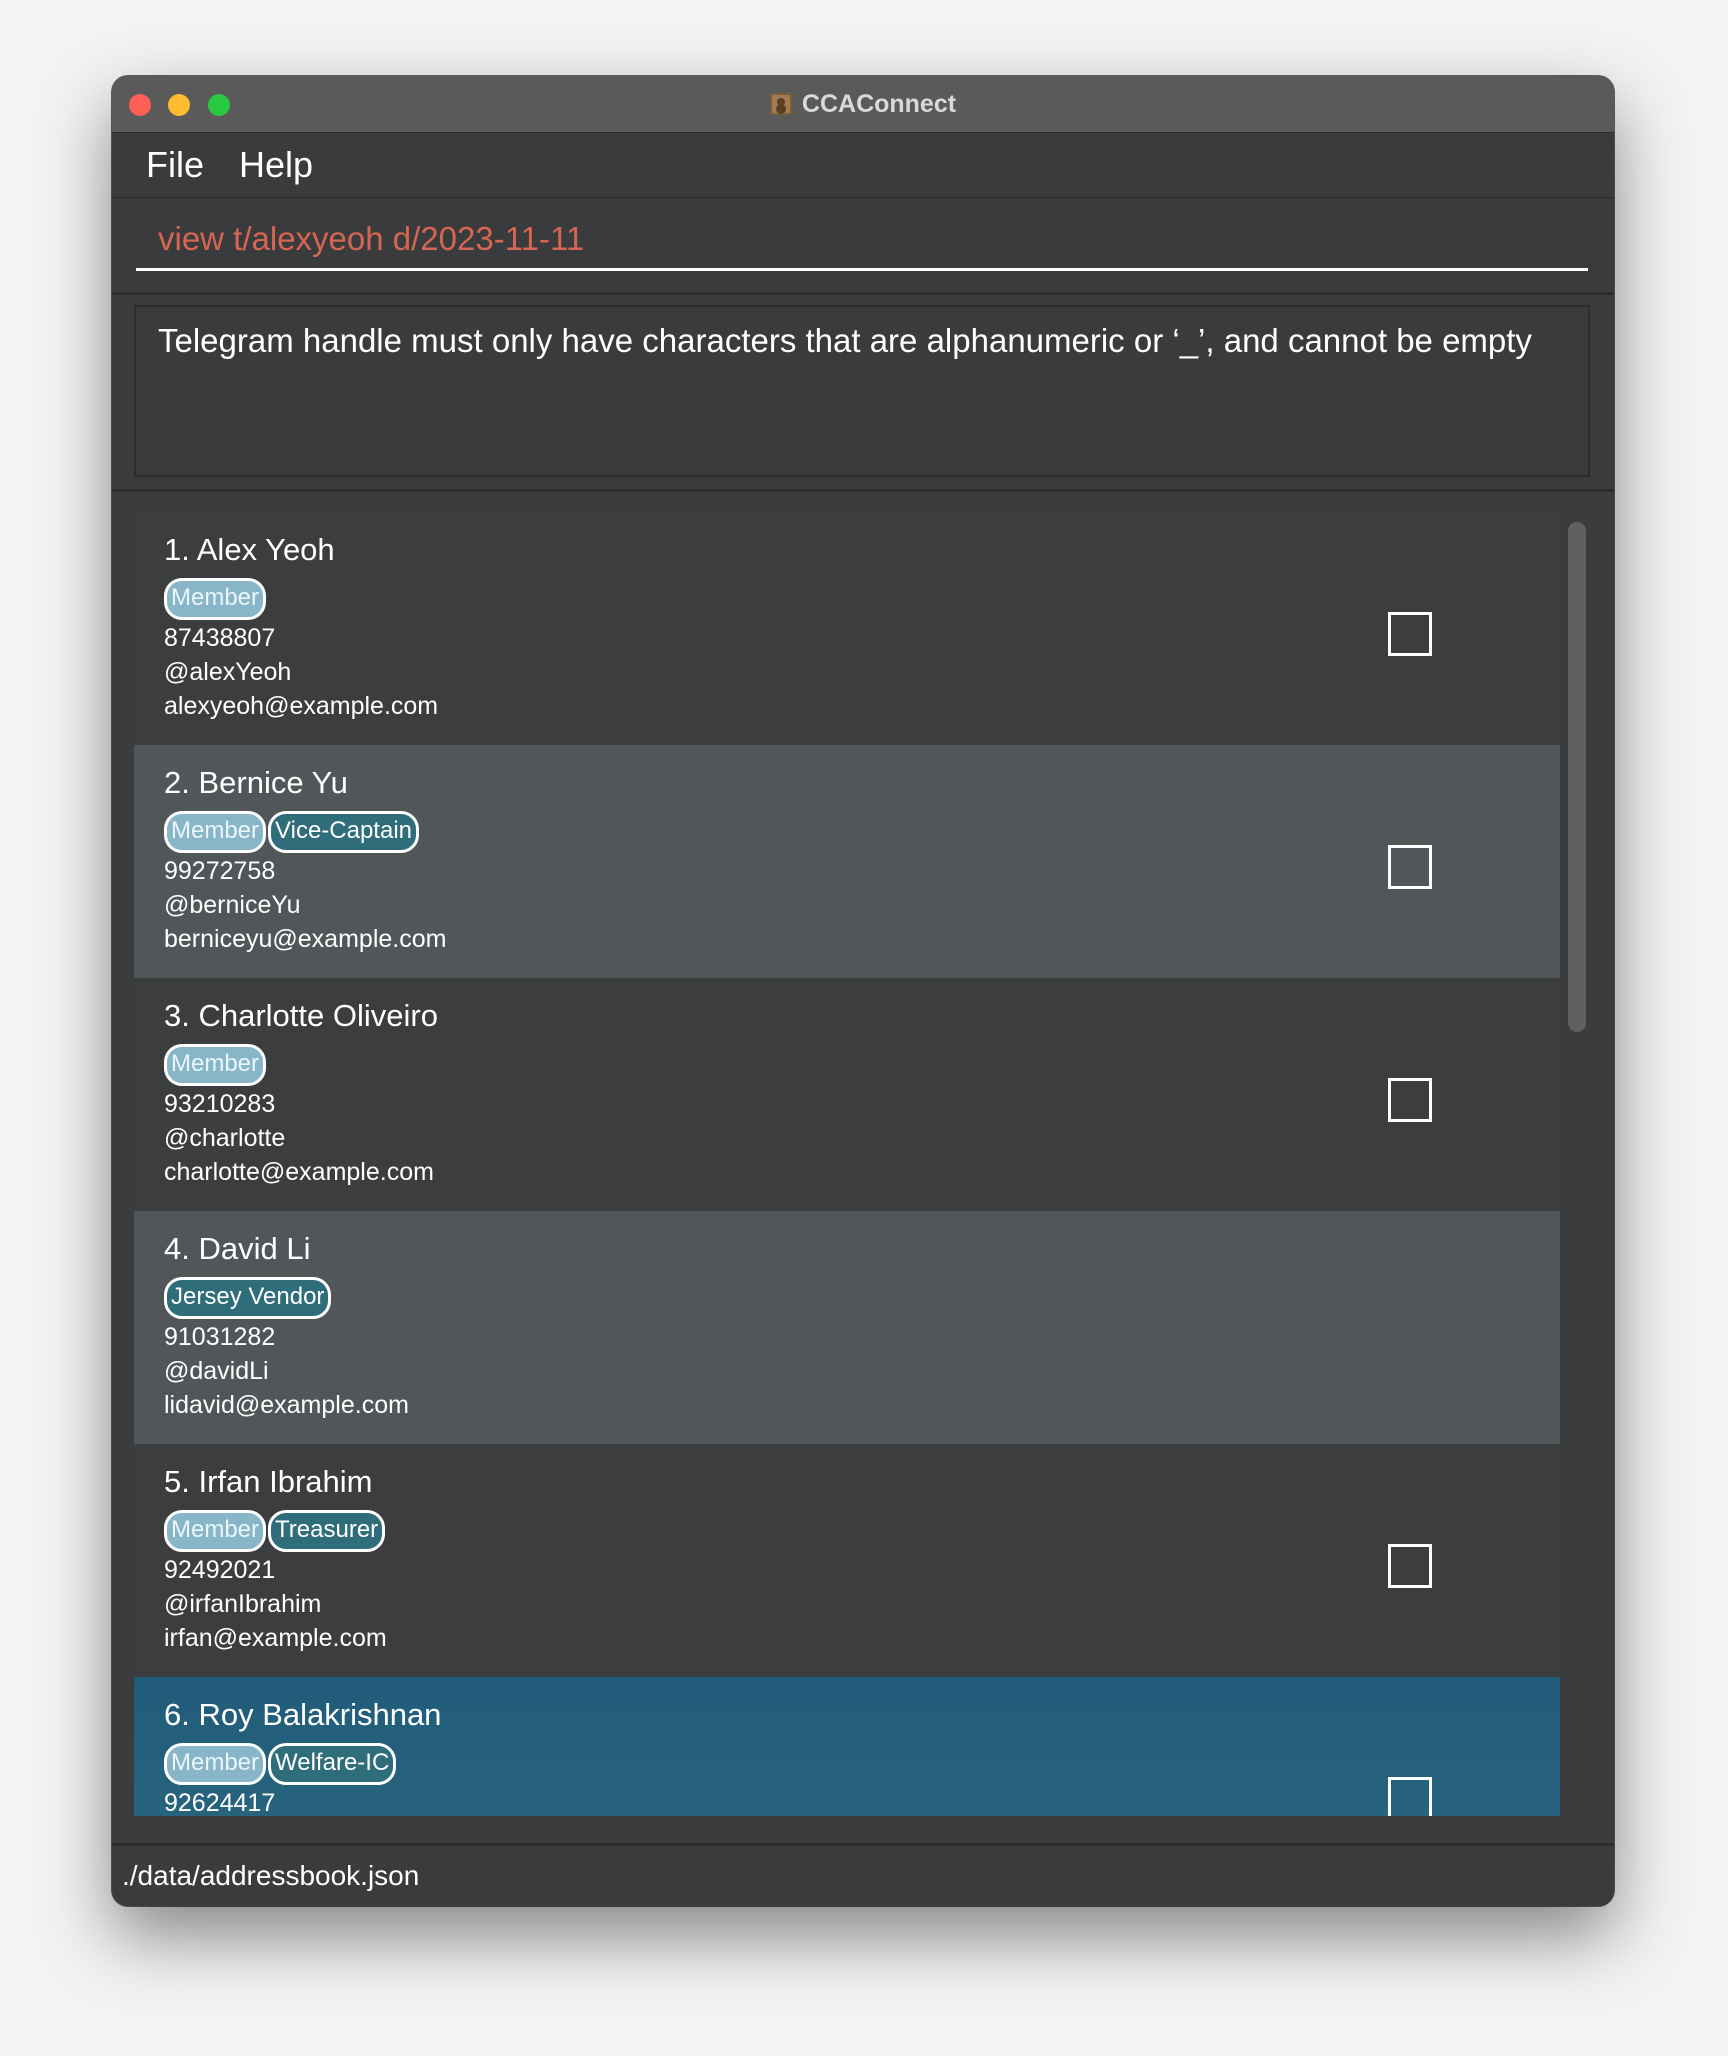 This screenshot has width=1728, height=2056. Describe the element at coordinates (303, 1714) in the screenshot. I see `member-name: 6. Roy Balakrishnan` at that location.